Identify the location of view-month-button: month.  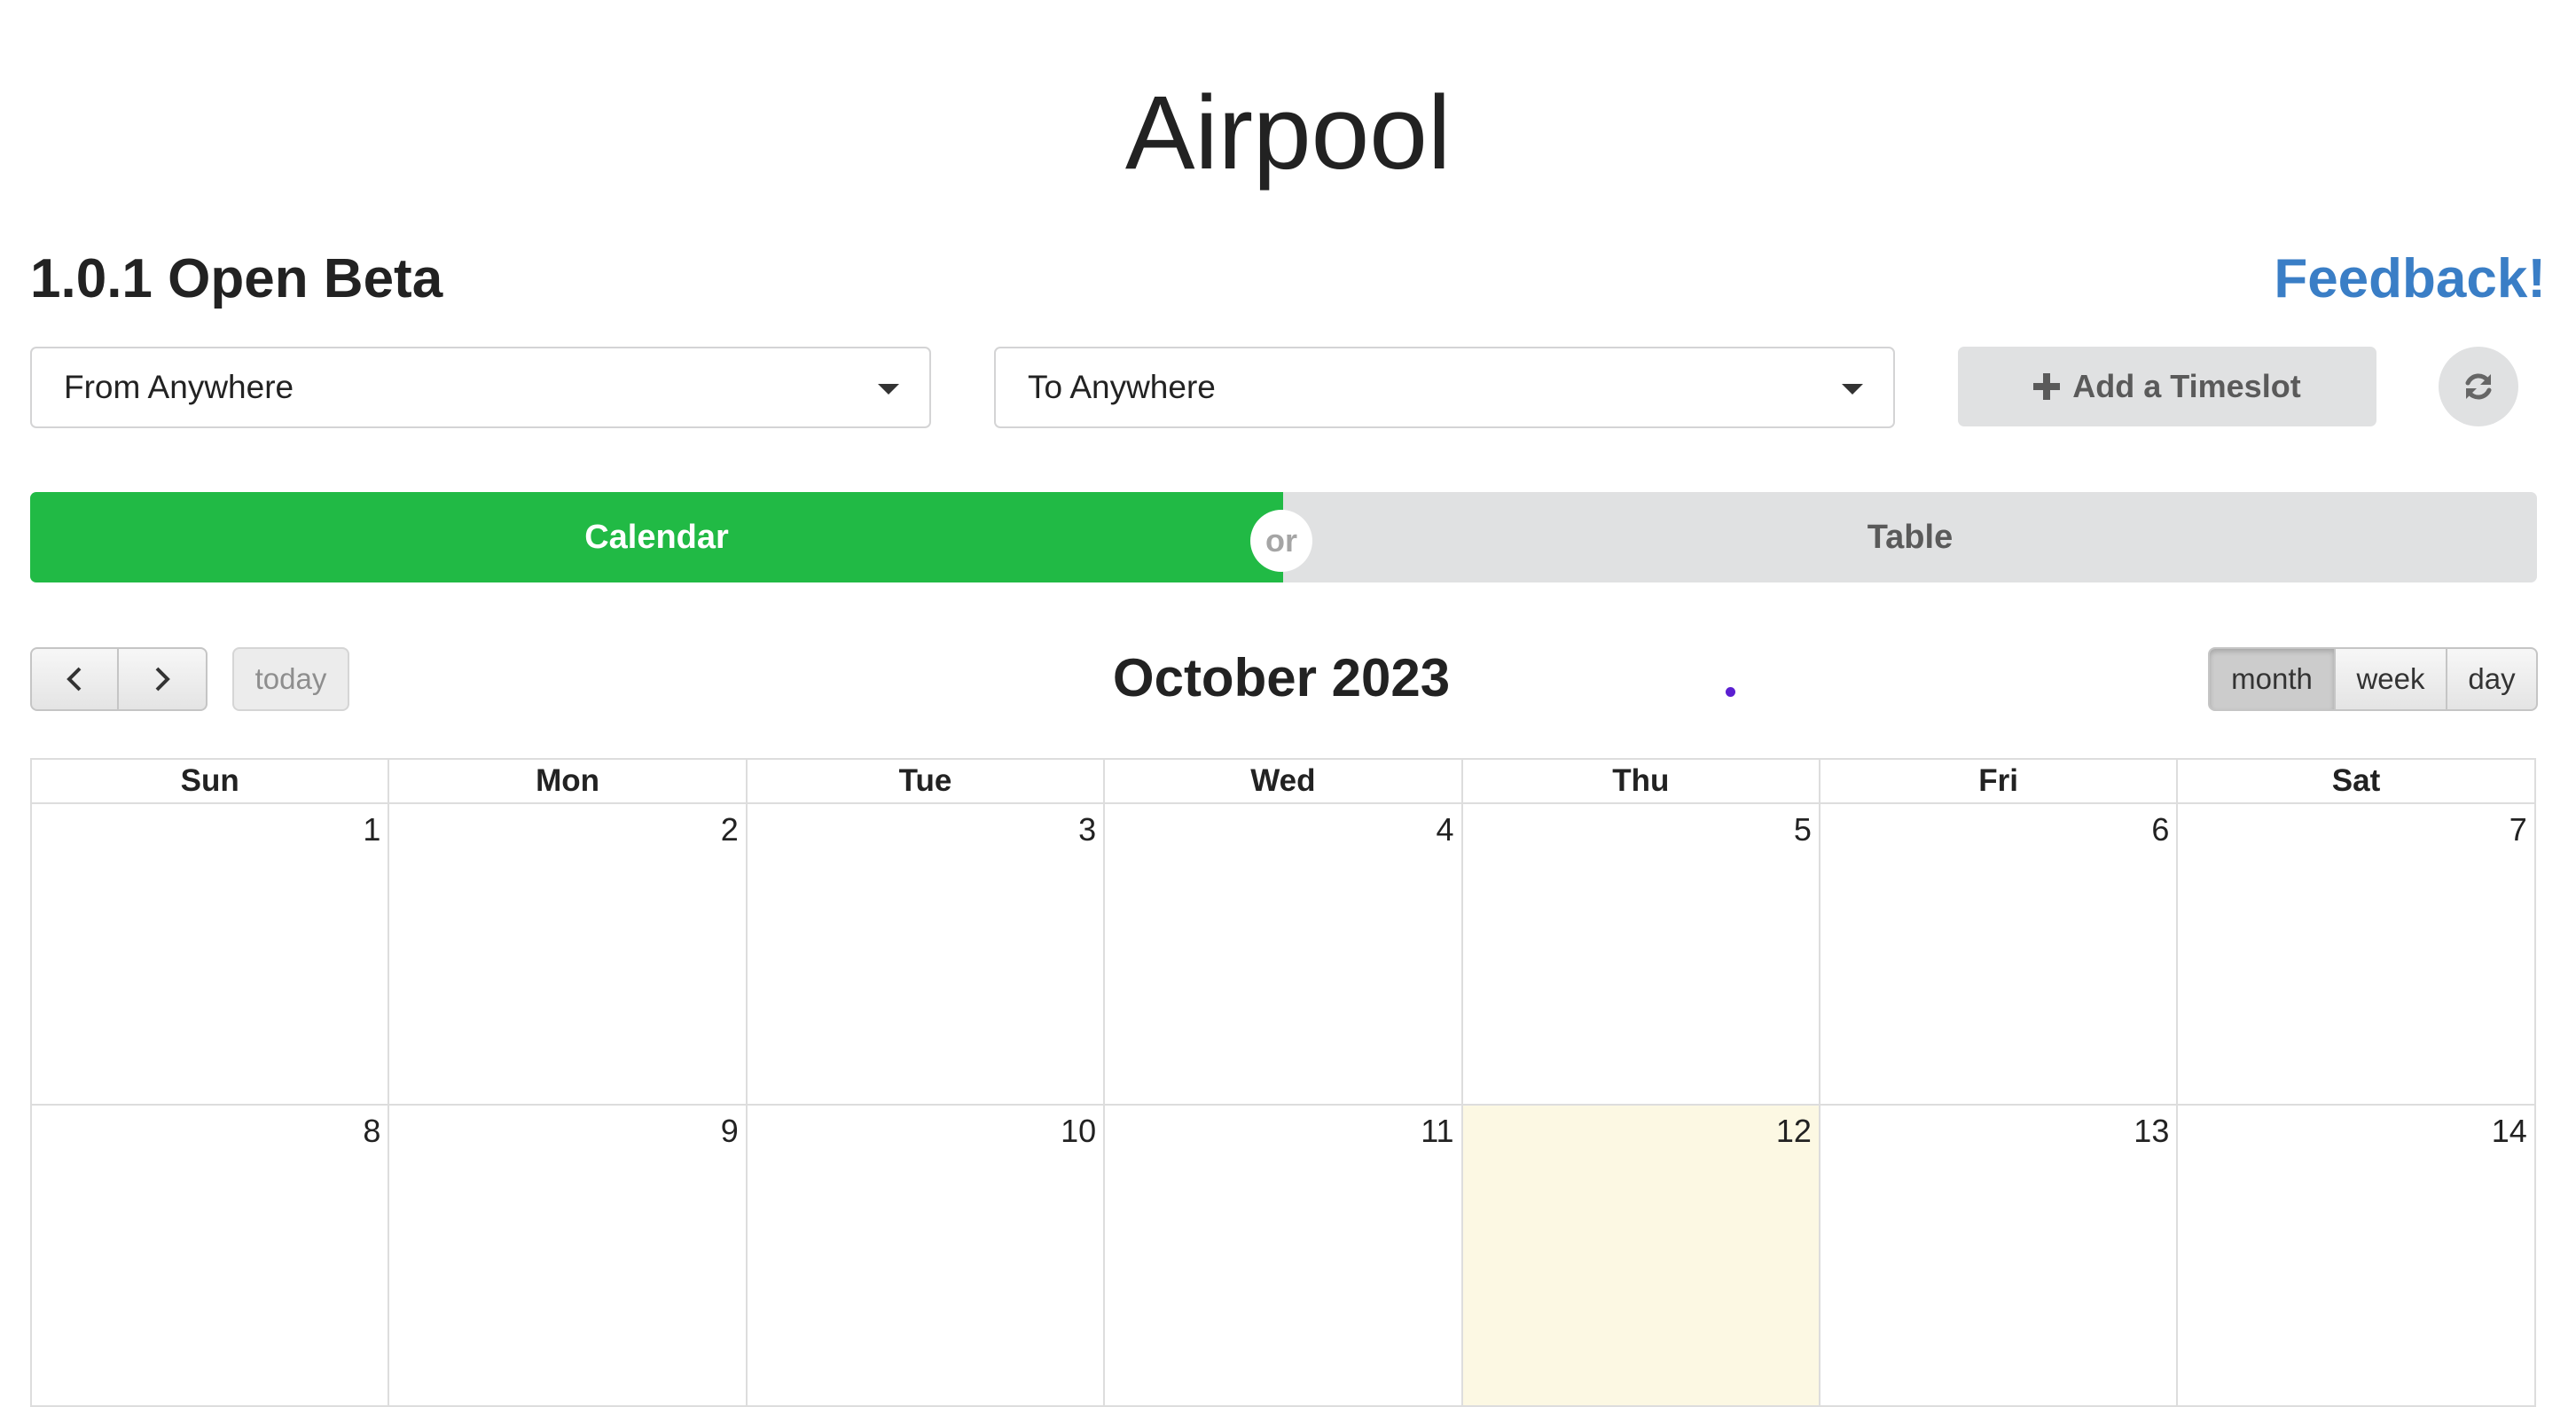
(2272, 679).